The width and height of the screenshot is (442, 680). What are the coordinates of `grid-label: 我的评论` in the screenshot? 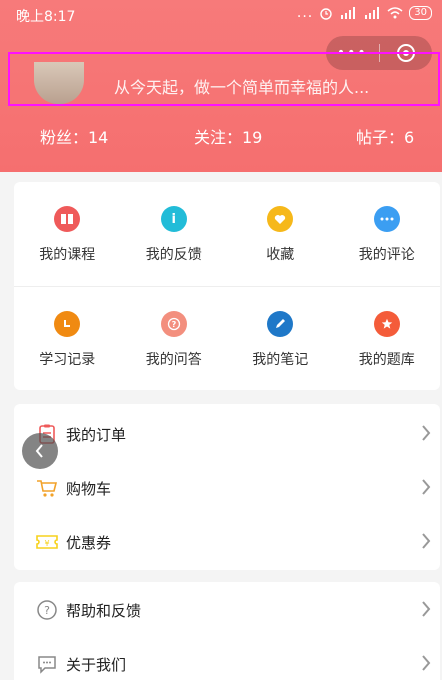 It's located at (386, 255).